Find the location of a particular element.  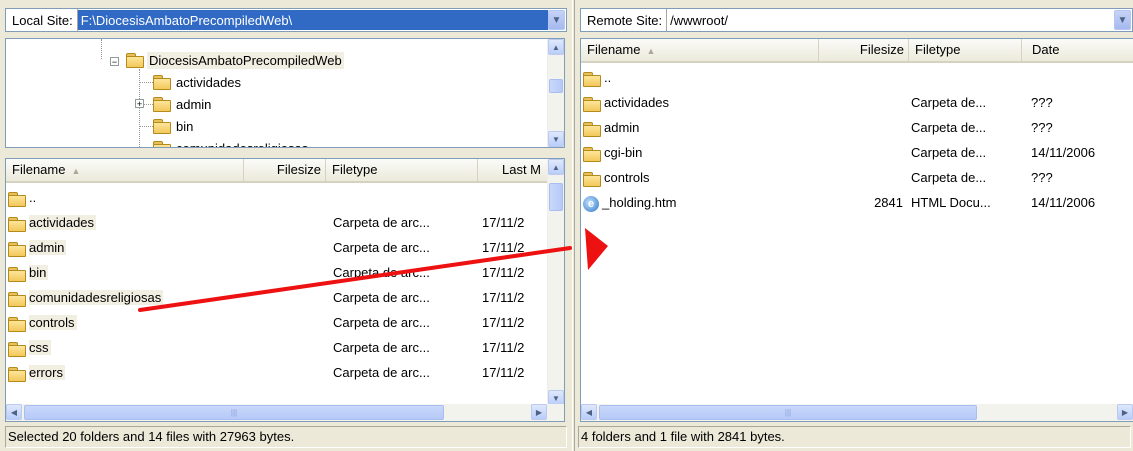

filename-label: actividades is located at coordinates (63, 222).